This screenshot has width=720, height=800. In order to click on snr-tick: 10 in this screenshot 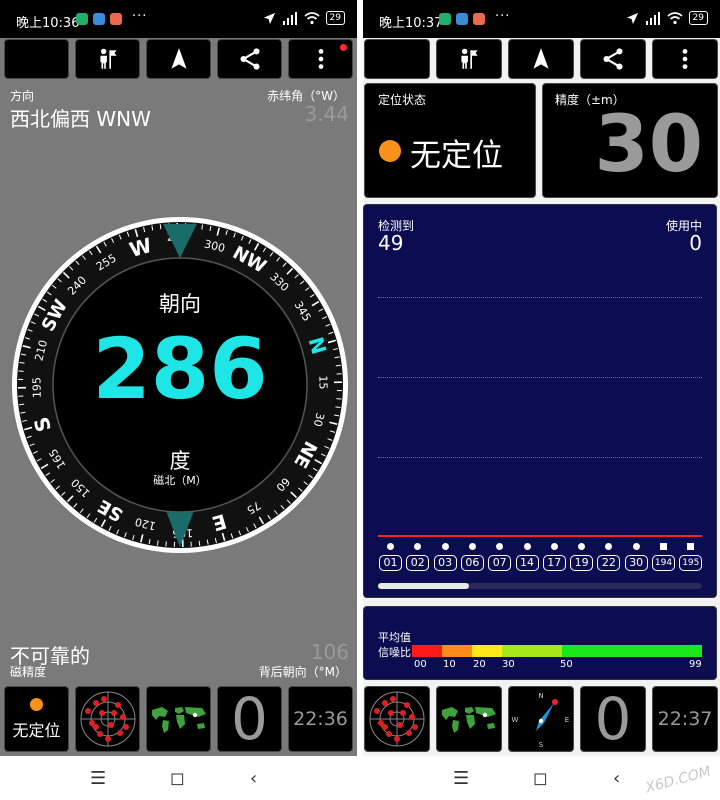, I will do `click(449, 664)`.